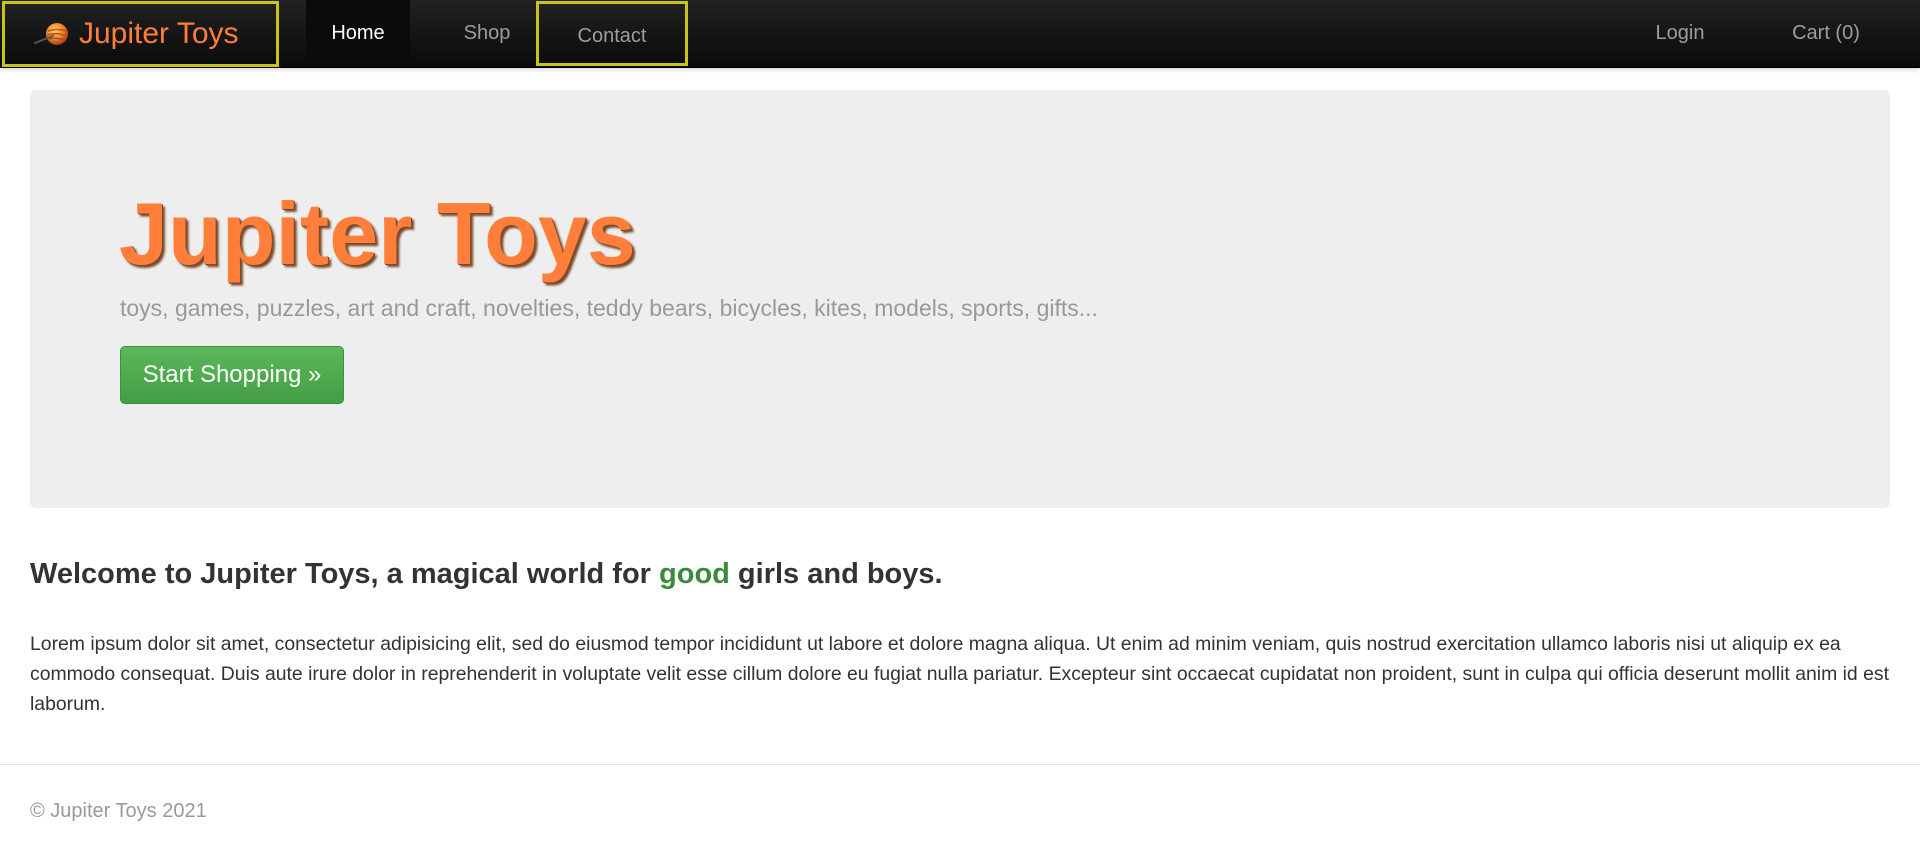  I want to click on planet-icon, so click(54, 34).